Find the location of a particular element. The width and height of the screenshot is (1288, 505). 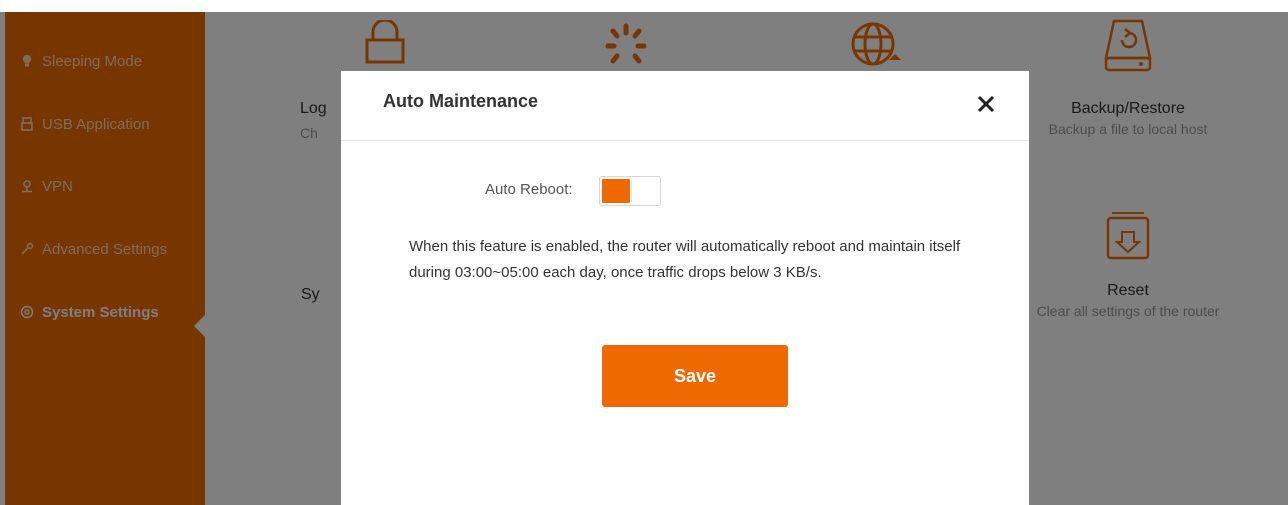

auto-reboot-toggle is located at coordinates (630, 191).